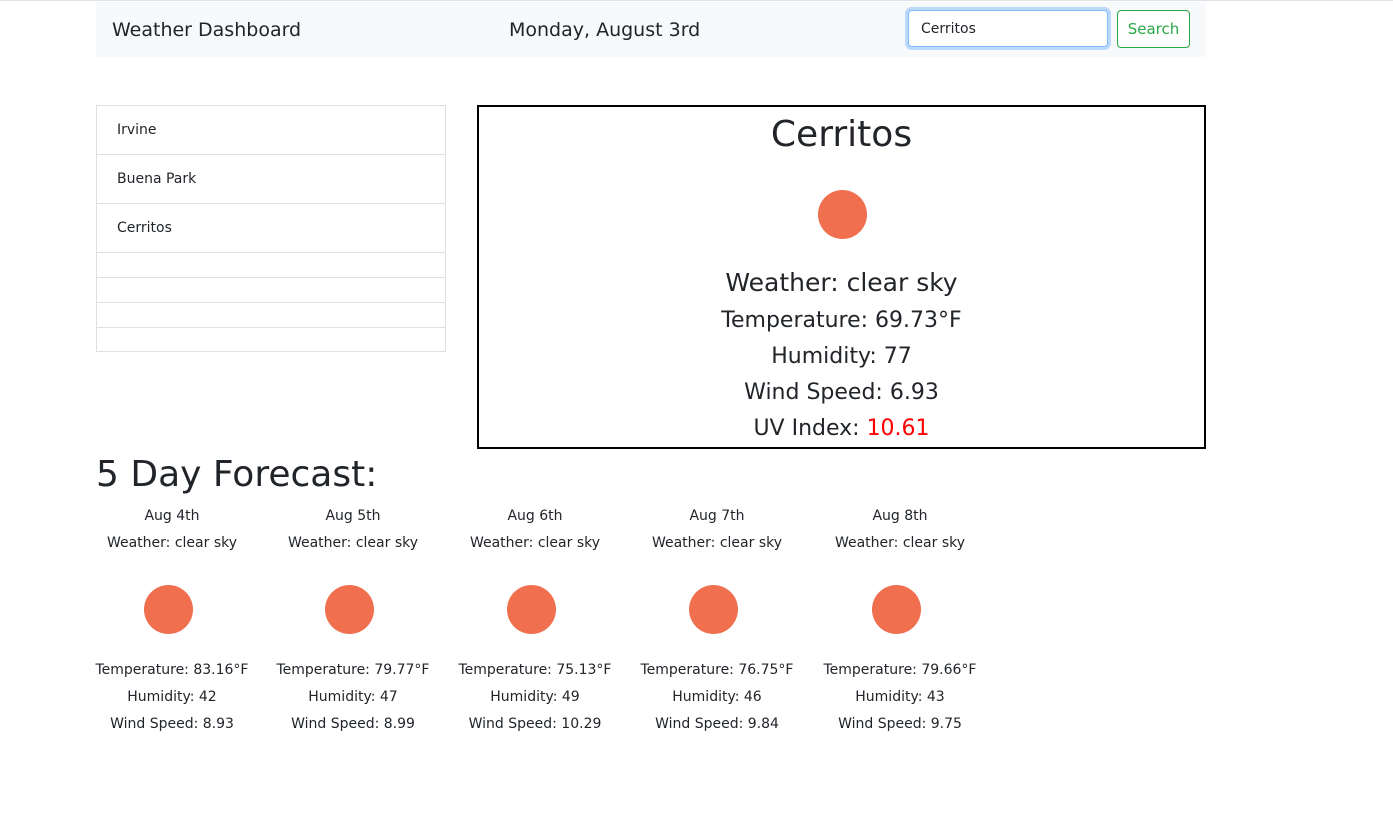  What do you see at coordinates (898, 428) in the screenshot?
I see `uv-value: 10.61` at bounding box center [898, 428].